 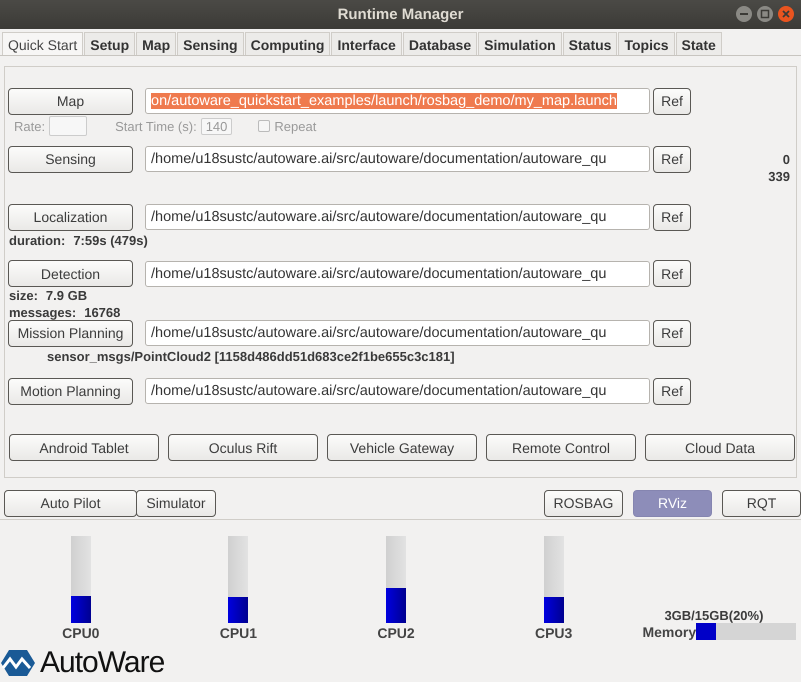 I want to click on maximize-icon, so click(x=765, y=14).